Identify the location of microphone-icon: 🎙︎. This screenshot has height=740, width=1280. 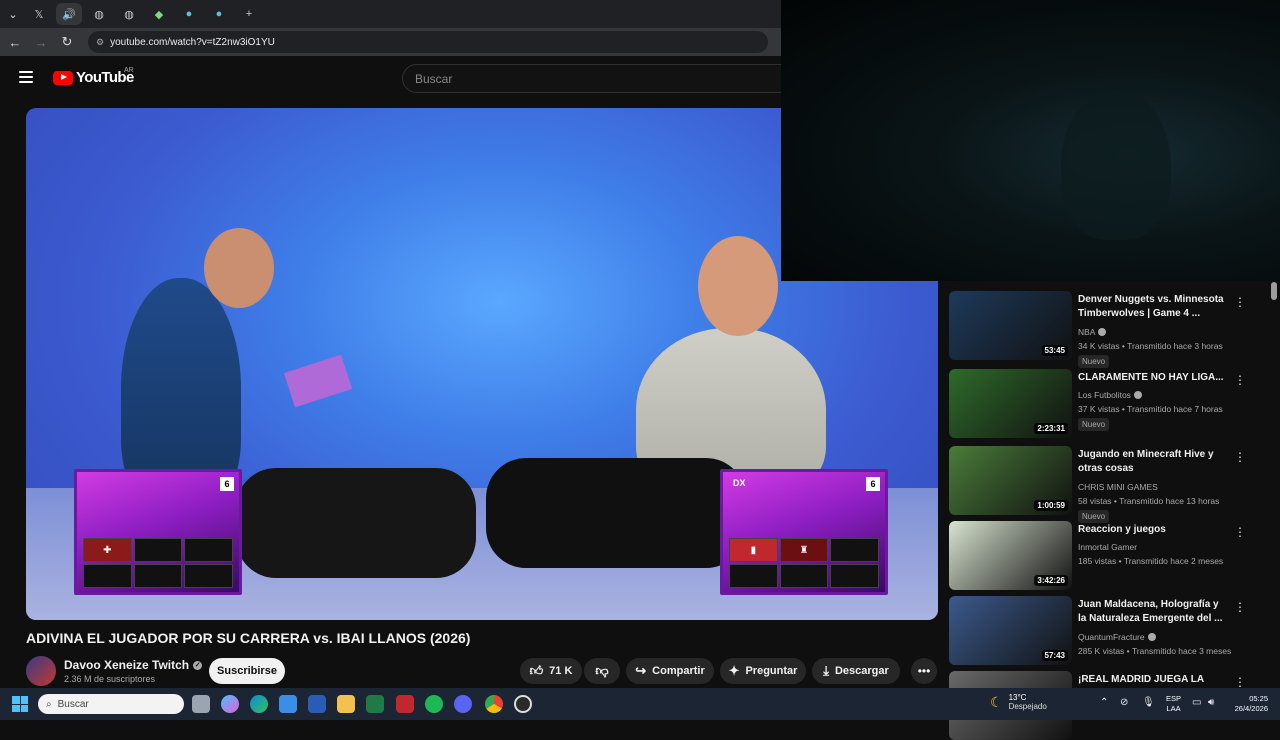
(1148, 702).